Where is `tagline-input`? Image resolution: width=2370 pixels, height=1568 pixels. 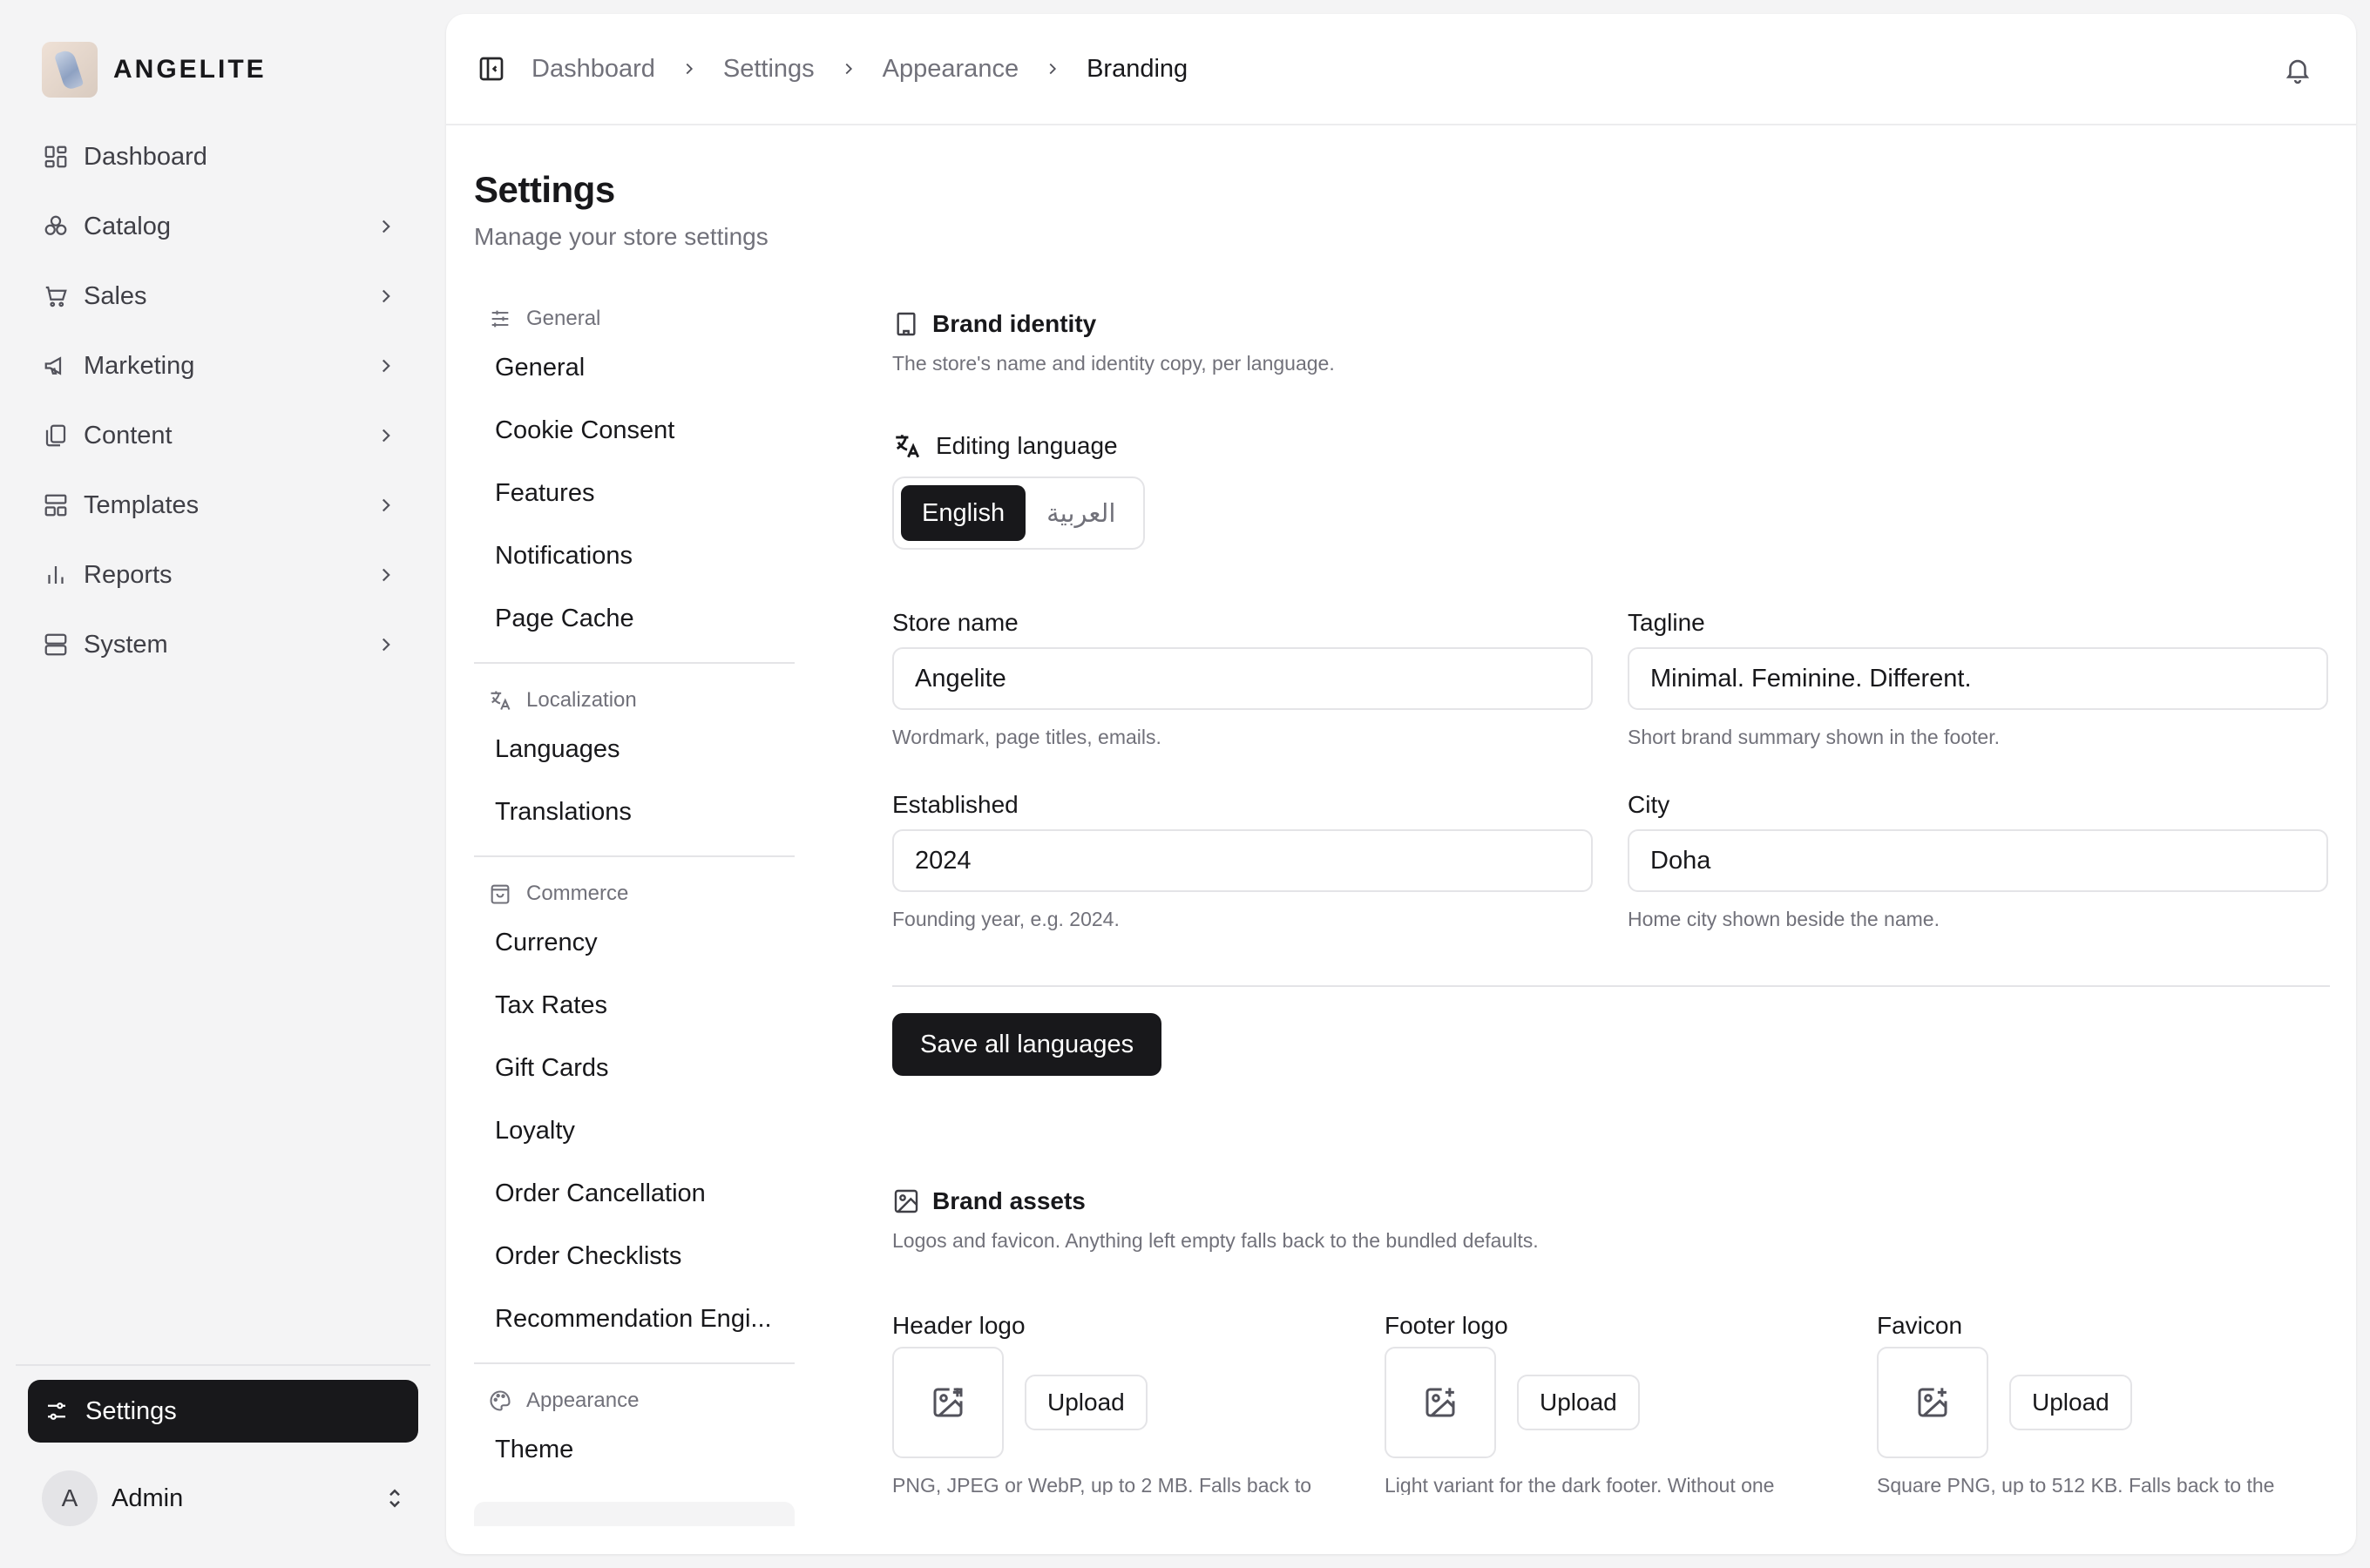 tagline-input is located at coordinates (1978, 678).